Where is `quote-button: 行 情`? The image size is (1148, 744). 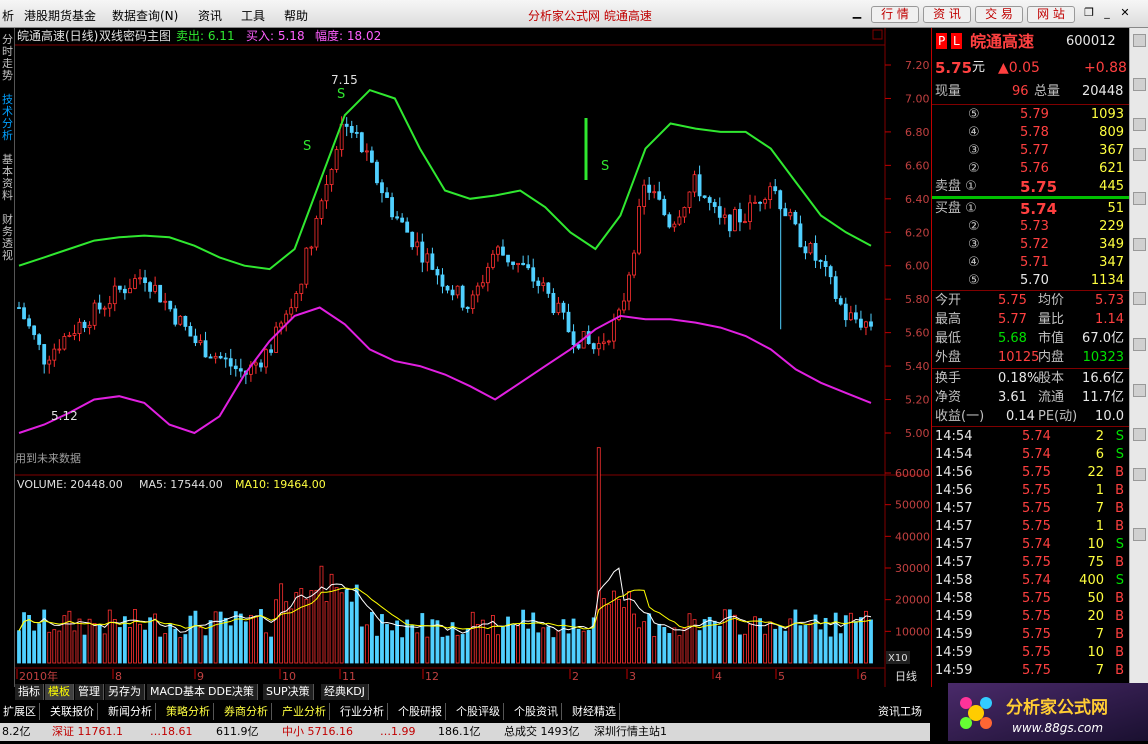 quote-button: 行 情 is located at coordinates (895, 14).